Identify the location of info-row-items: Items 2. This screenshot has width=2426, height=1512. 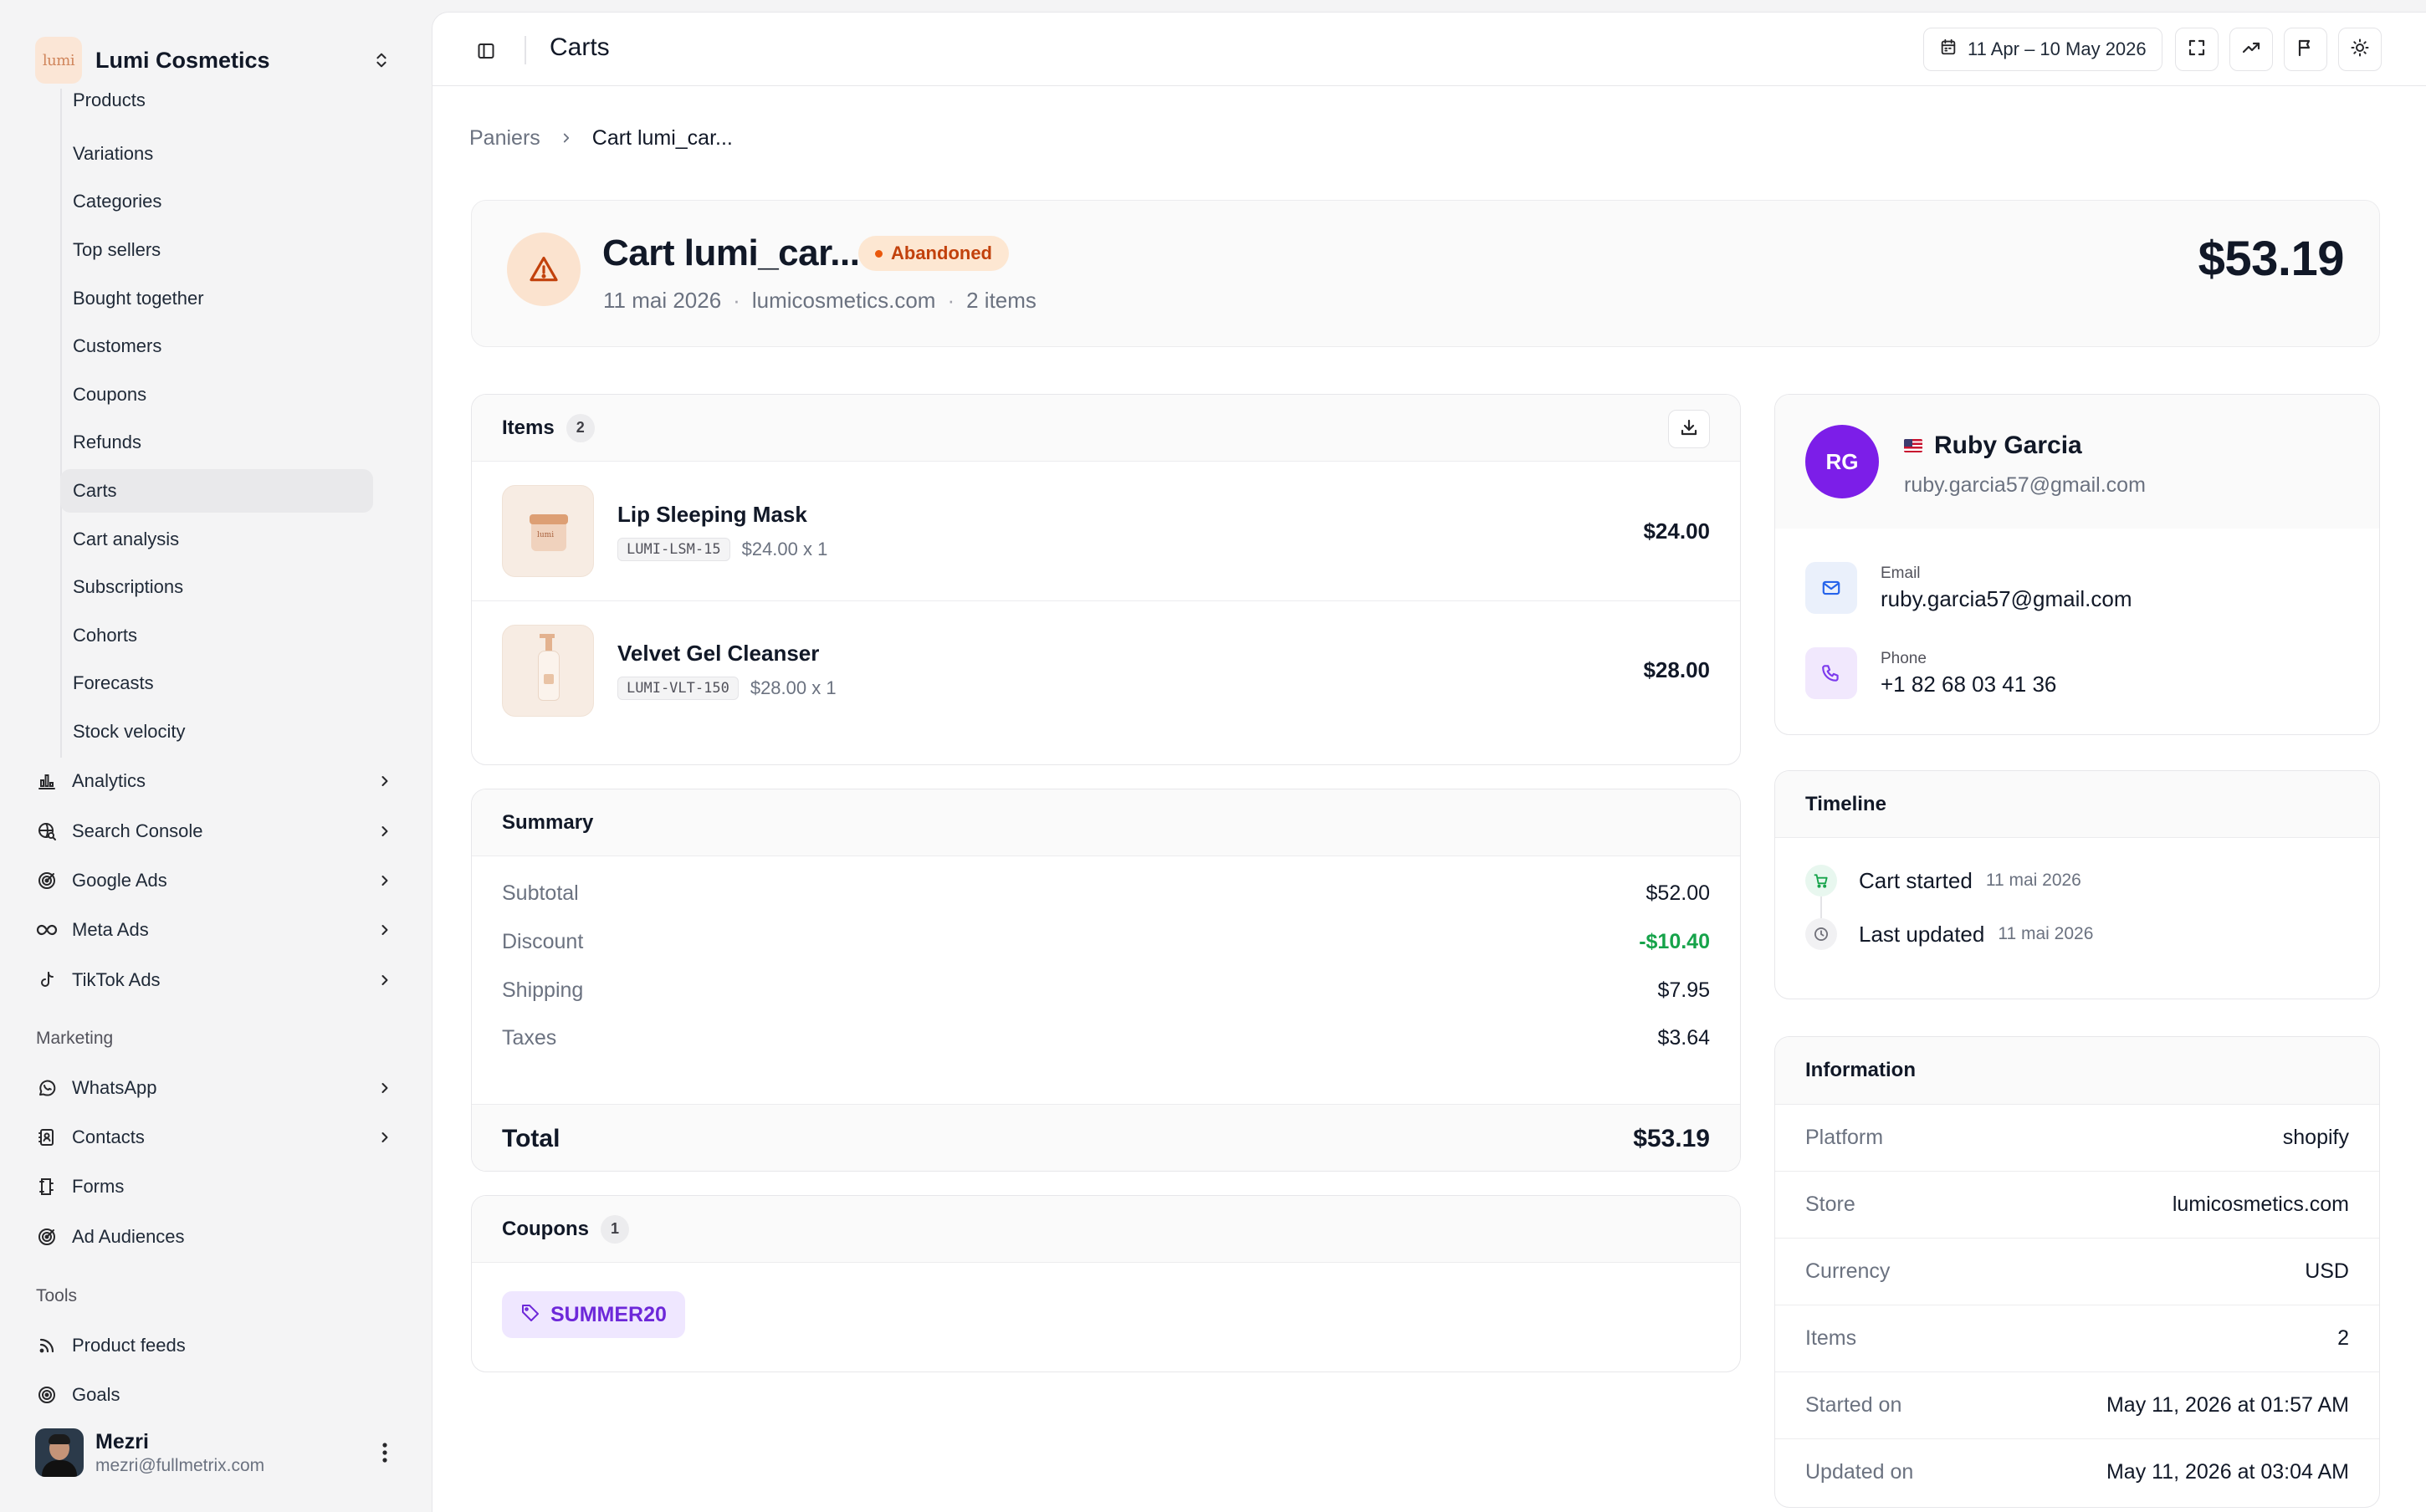
(2077, 1338).